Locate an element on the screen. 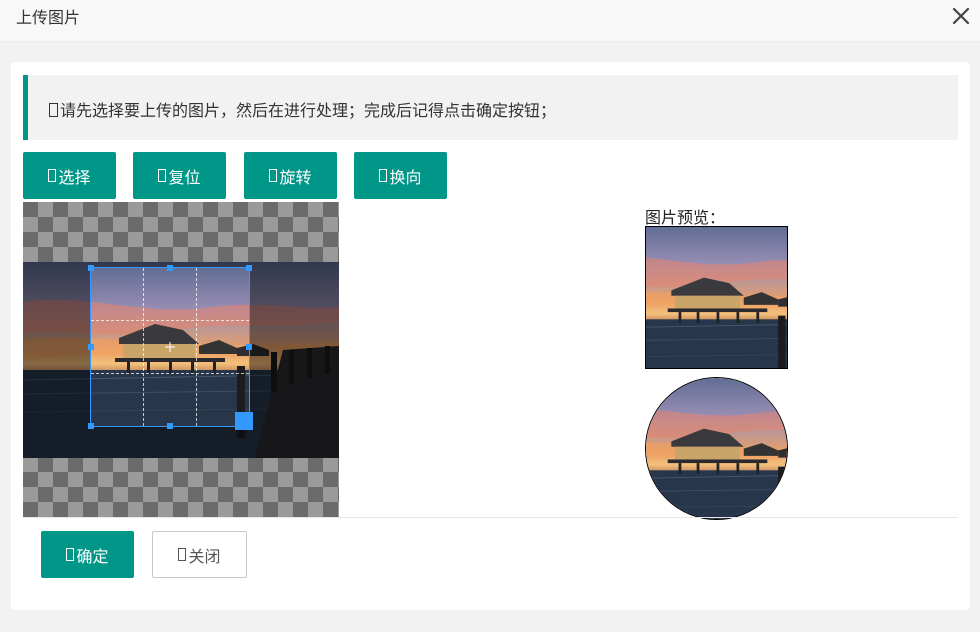  confirm-button: 确定 is located at coordinates (87, 554).